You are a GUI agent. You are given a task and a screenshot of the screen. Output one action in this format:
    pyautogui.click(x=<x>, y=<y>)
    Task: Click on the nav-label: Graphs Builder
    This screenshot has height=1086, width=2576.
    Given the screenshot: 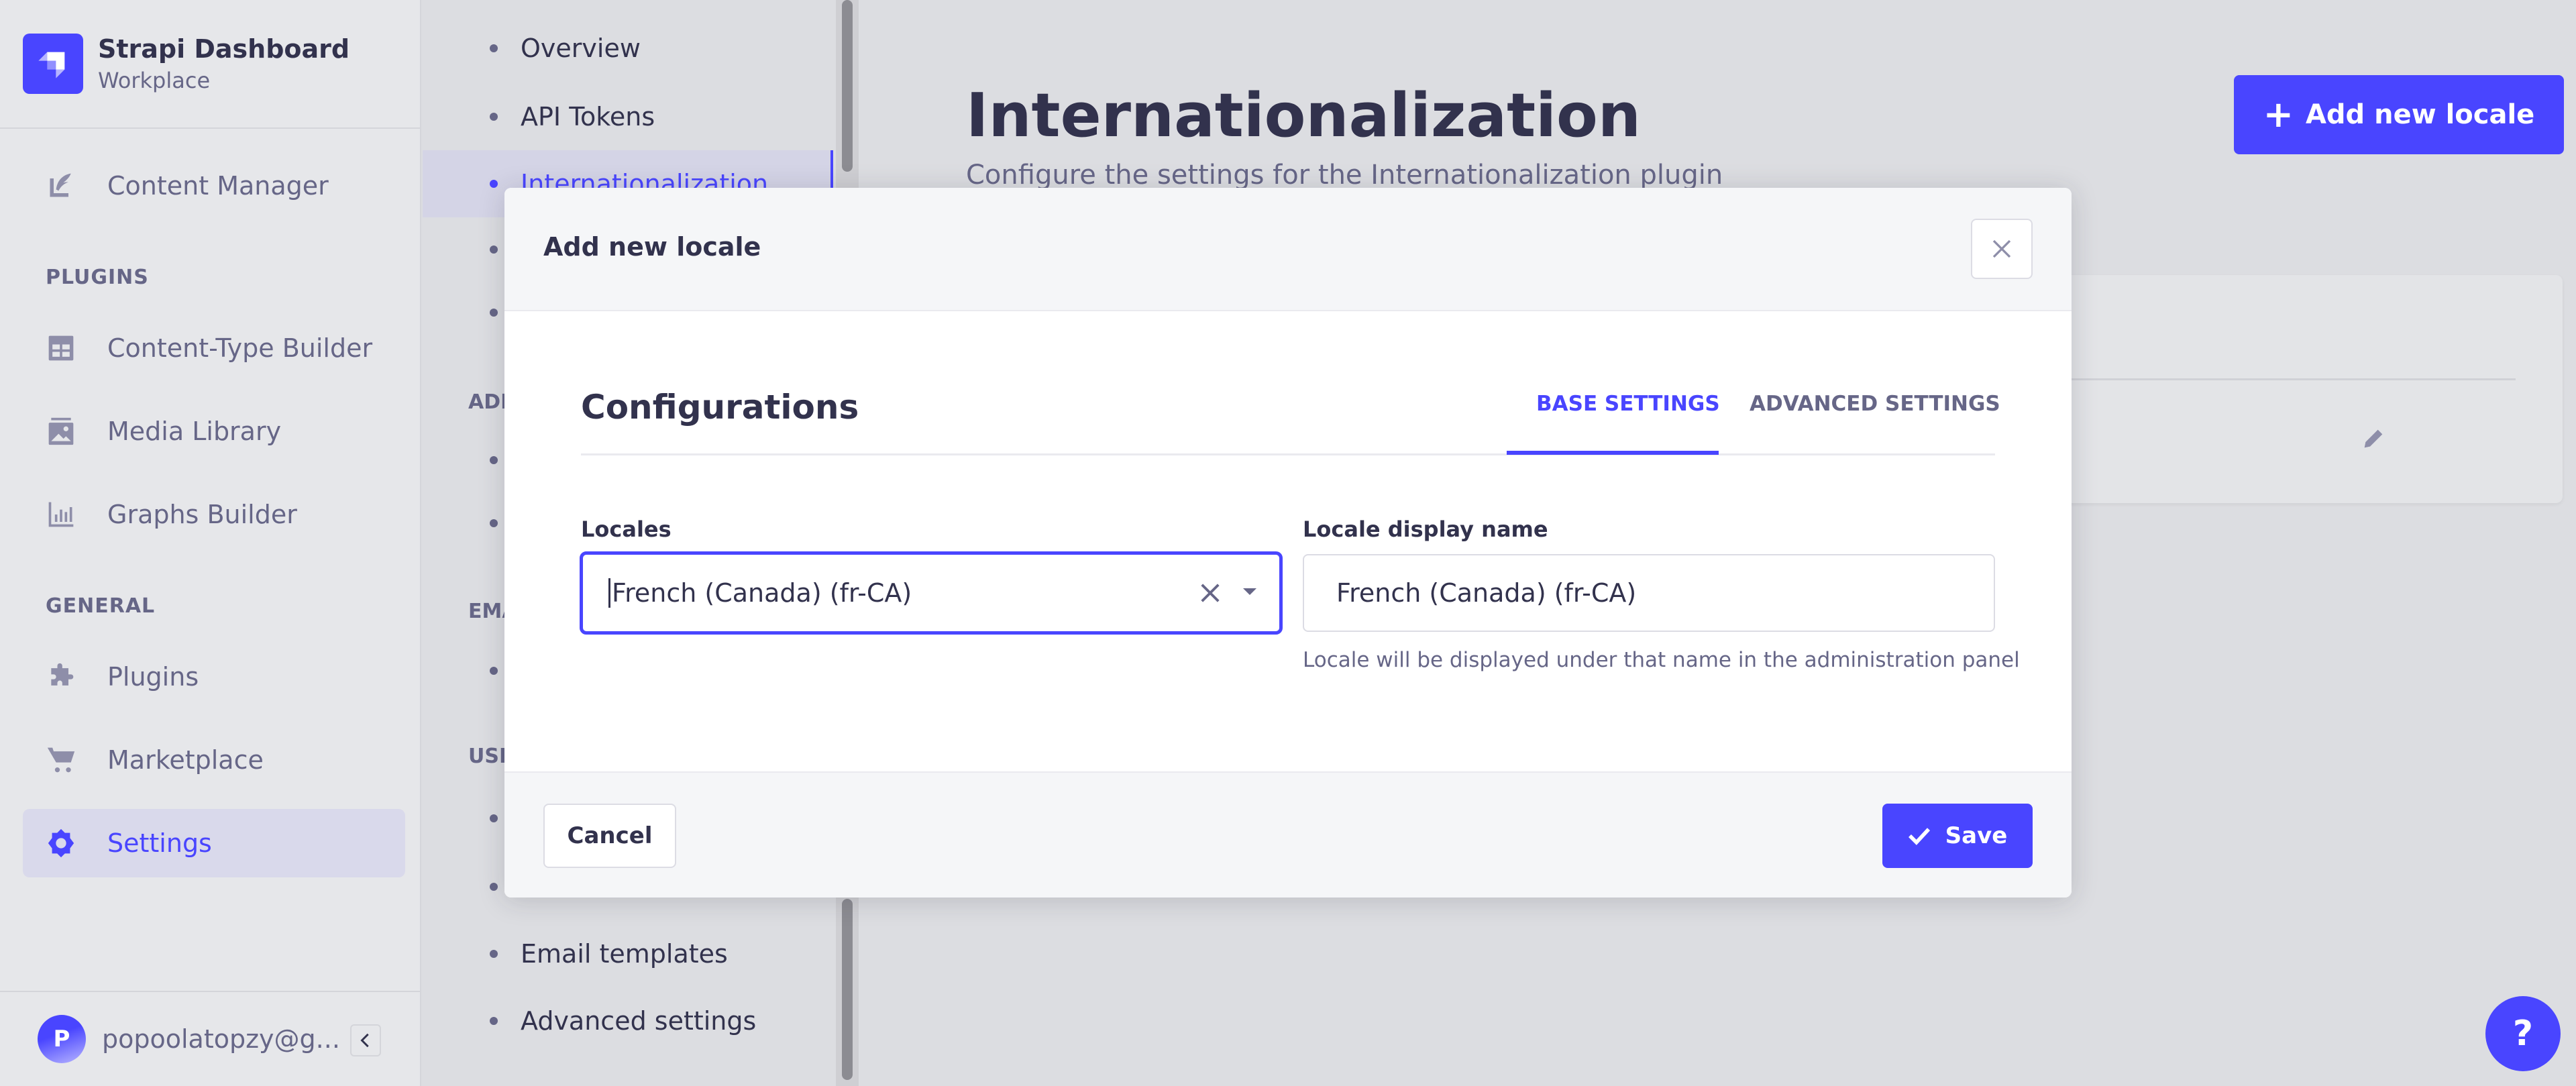 What is the action you would take?
    pyautogui.click(x=202, y=514)
    